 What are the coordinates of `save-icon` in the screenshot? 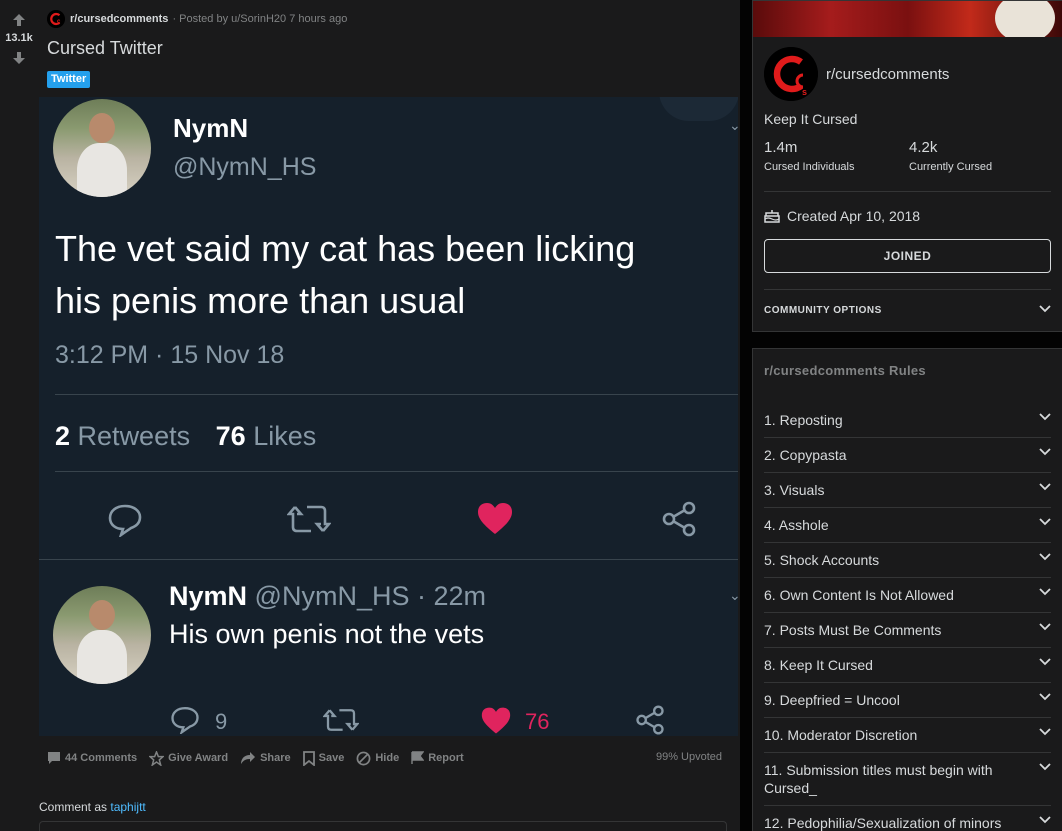 It's located at (308, 758).